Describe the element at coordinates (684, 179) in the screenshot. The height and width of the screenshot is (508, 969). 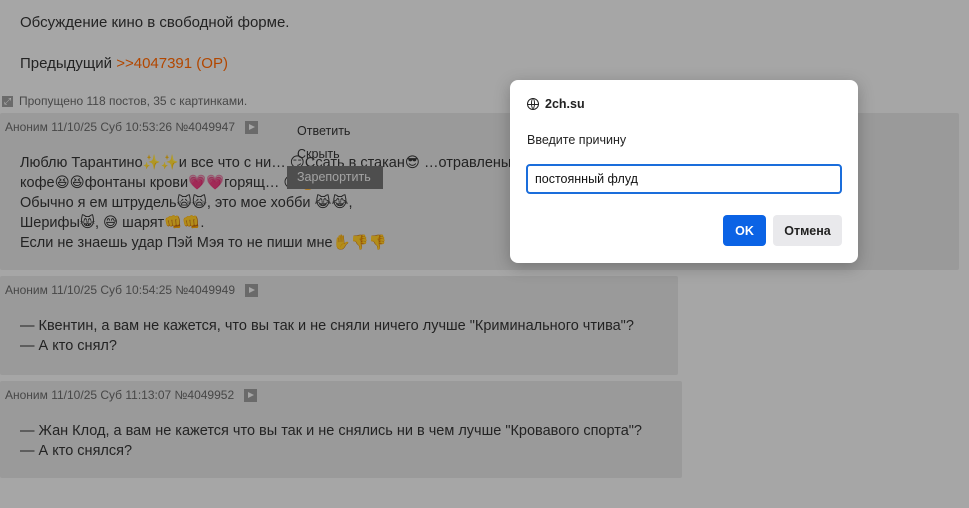
I see `reason-input` at that location.